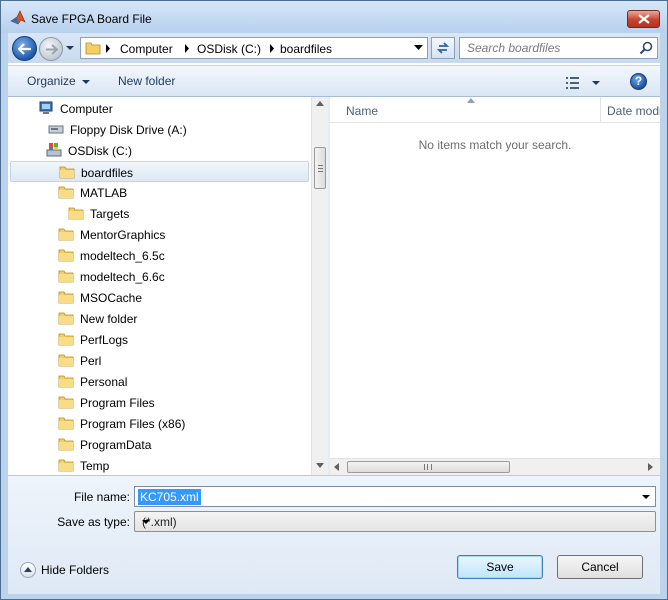 This screenshot has width=668, height=600. I want to click on tree-item: Program Files (x86), so click(158, 423).